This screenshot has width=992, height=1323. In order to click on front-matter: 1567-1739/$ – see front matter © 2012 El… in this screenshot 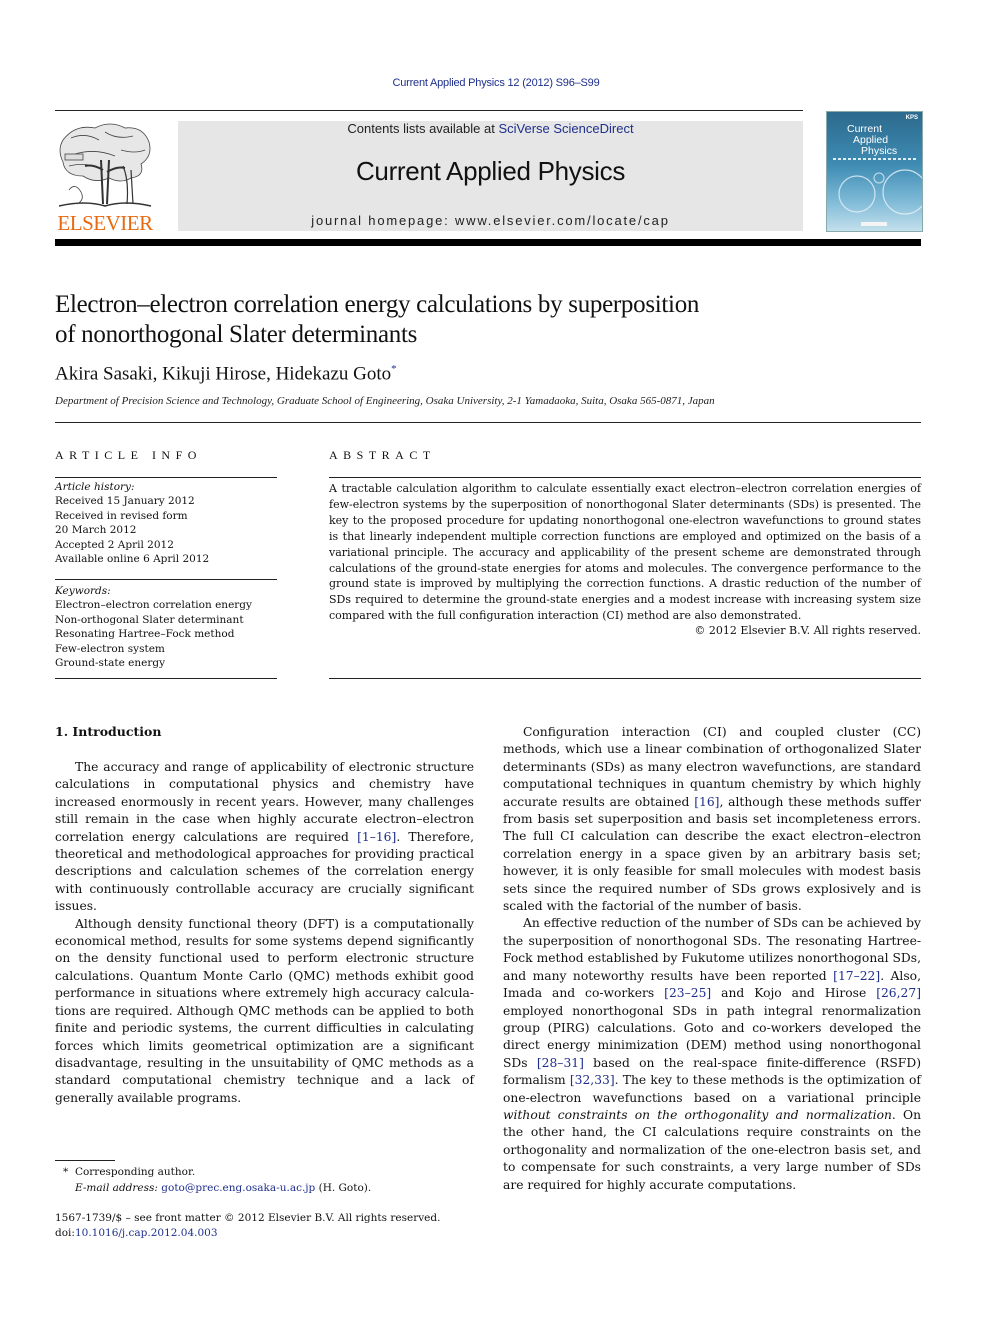, I will do `click(247, 1226)`.